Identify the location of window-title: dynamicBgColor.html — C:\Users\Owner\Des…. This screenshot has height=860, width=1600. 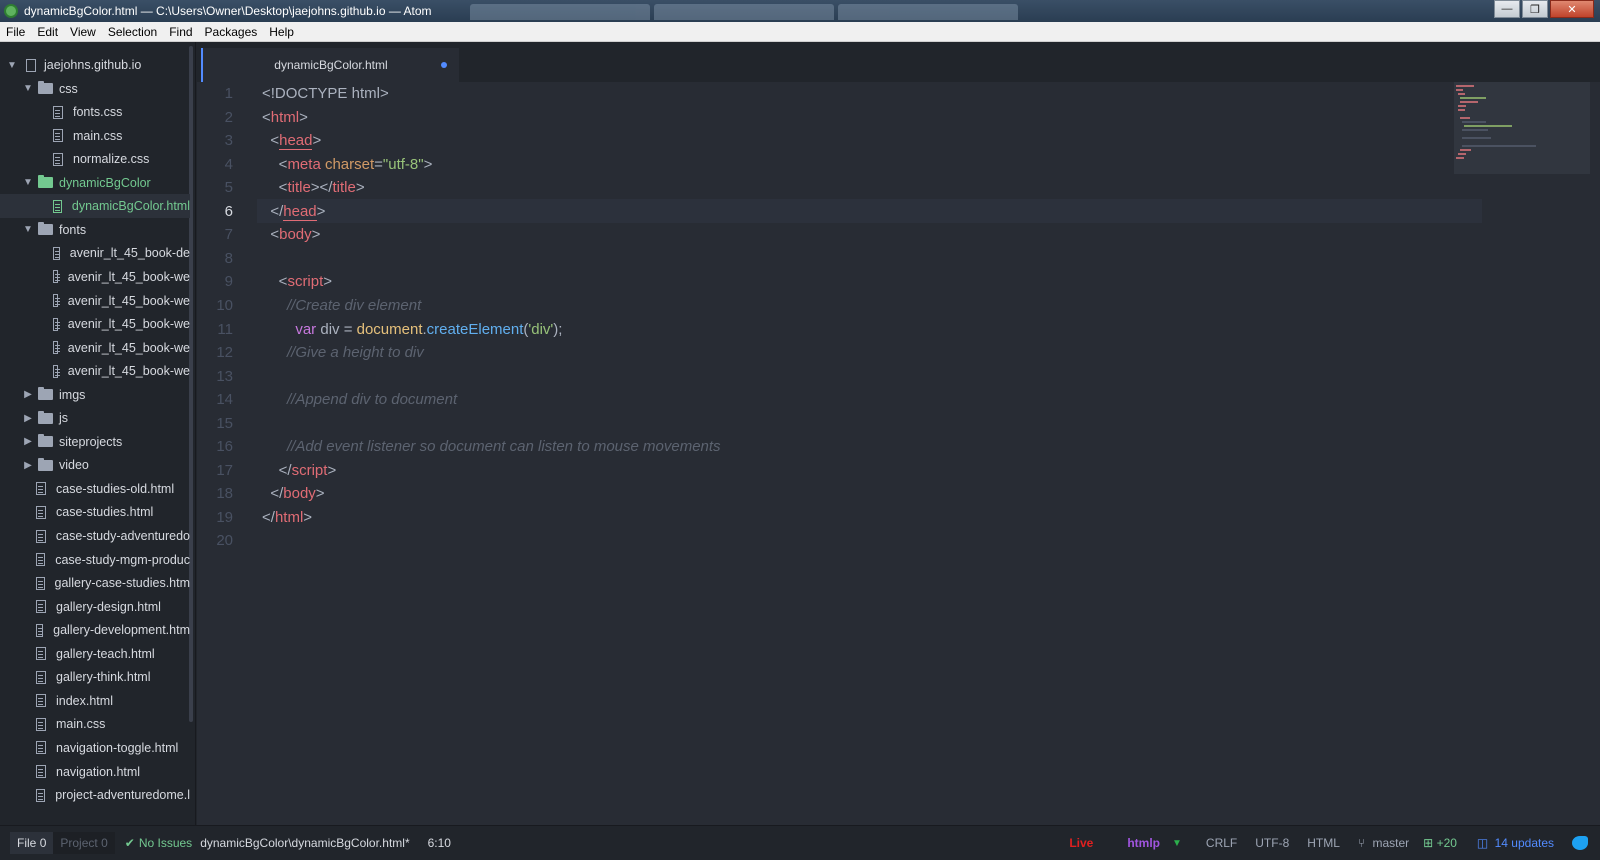
(228, 11).